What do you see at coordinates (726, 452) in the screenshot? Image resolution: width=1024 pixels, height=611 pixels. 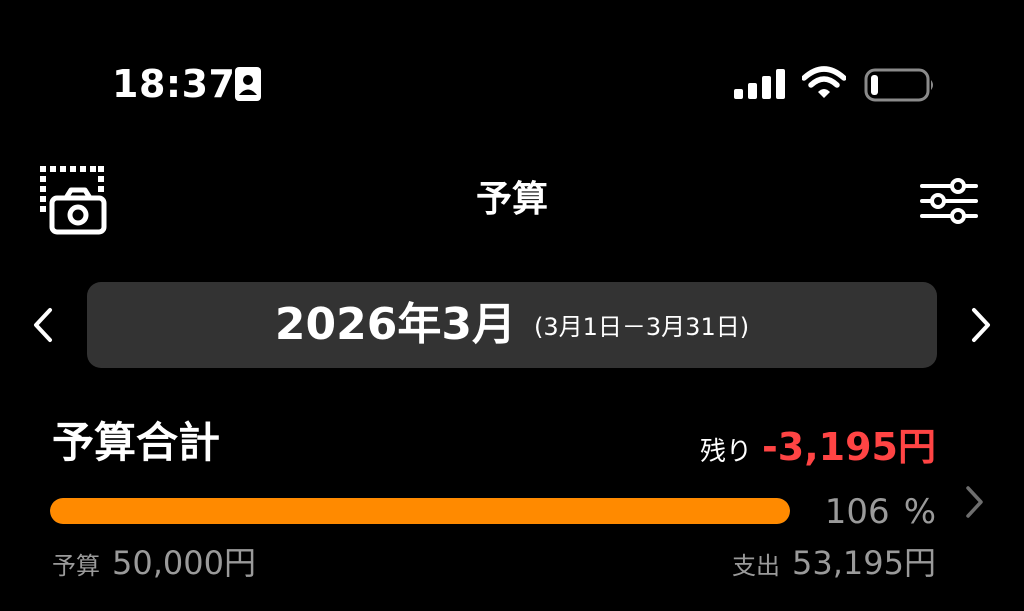 I see `remaining-label: 残り` at bounding box center [726, 452].